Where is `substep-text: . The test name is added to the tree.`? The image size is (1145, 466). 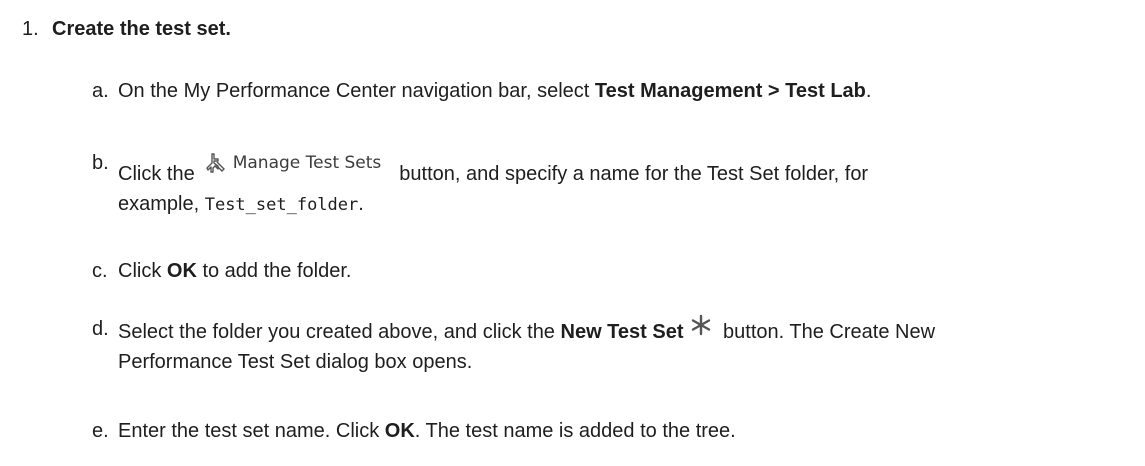
substep-text: . The test name is added to the tree. is located at coordinates (575, 431).